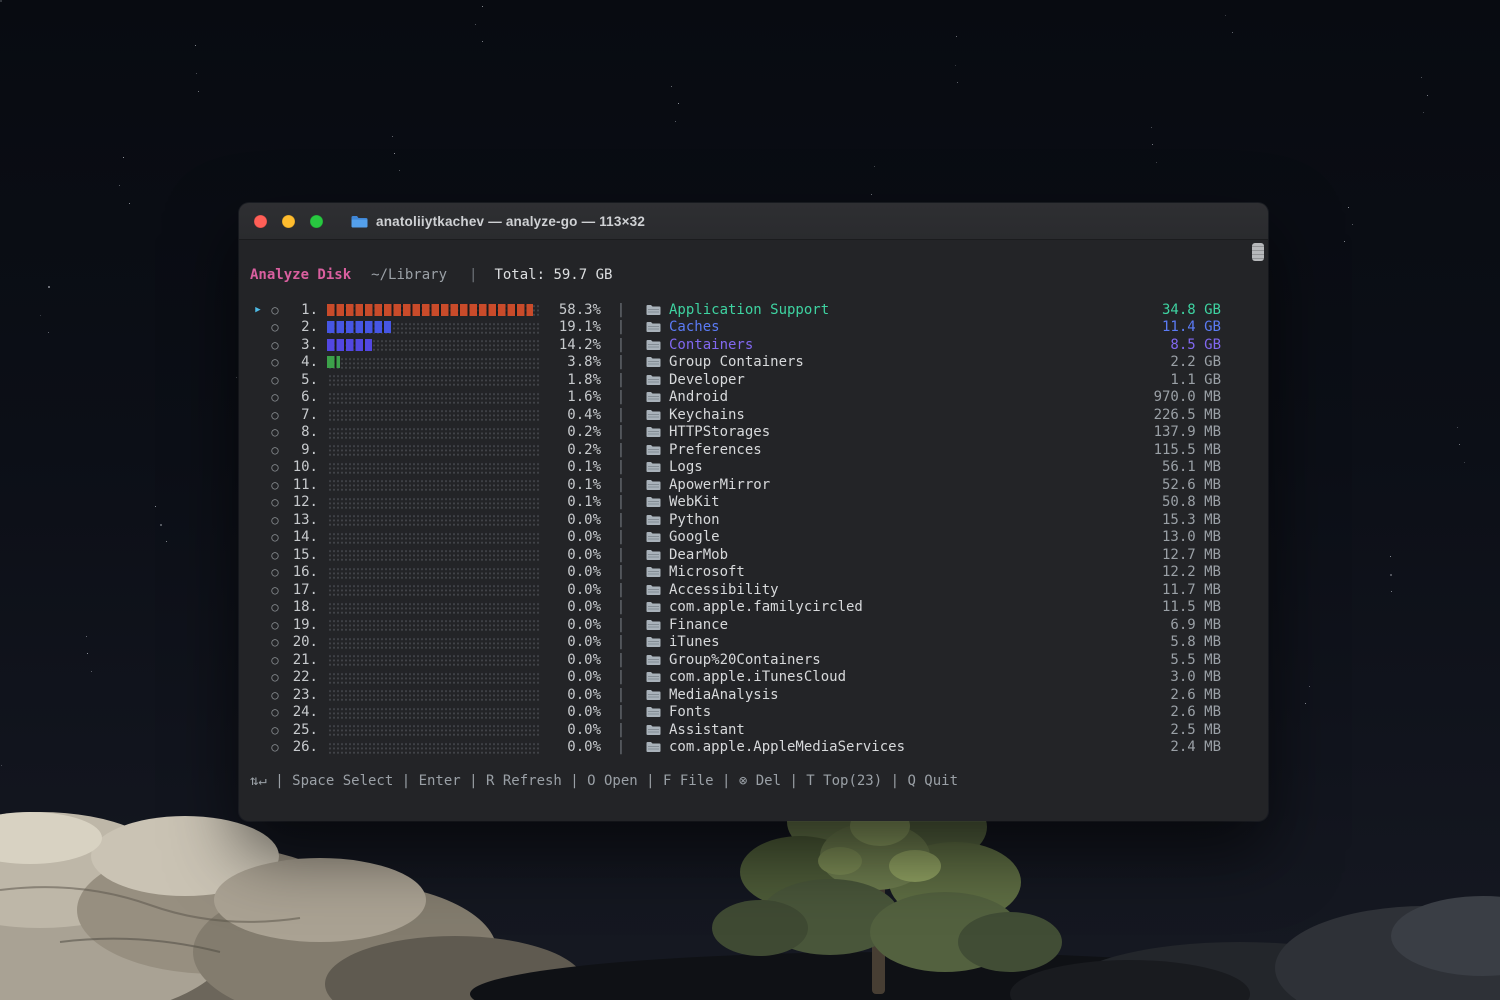 This screenshot has width=1500, height=1000. Describe the element at coordinates (759, 695) in the screenshot. I see `list-item: ○ 23. 0.0% | MediaAnalysis 2.6 MB` at that location.